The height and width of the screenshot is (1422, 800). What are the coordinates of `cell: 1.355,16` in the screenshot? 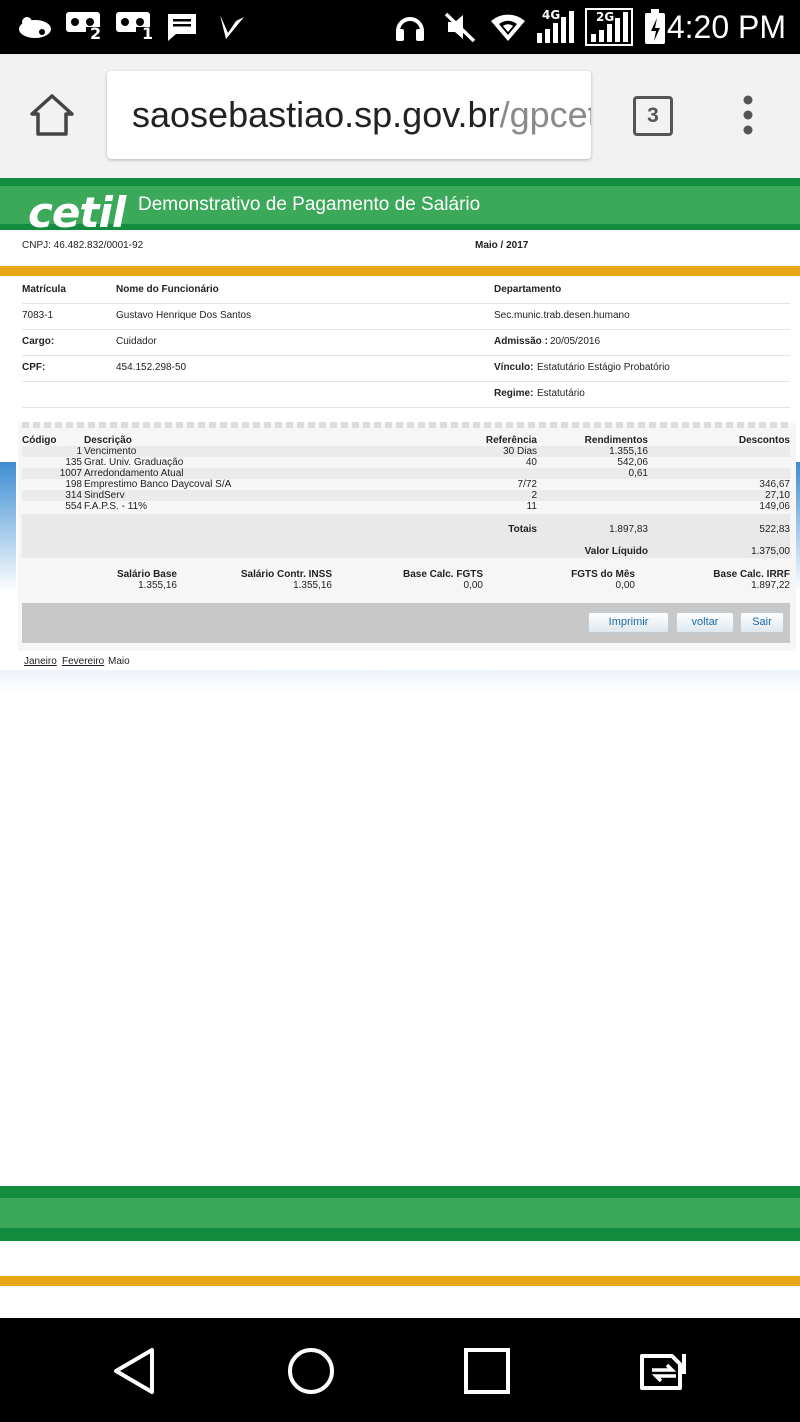 It's located at (628, 451).